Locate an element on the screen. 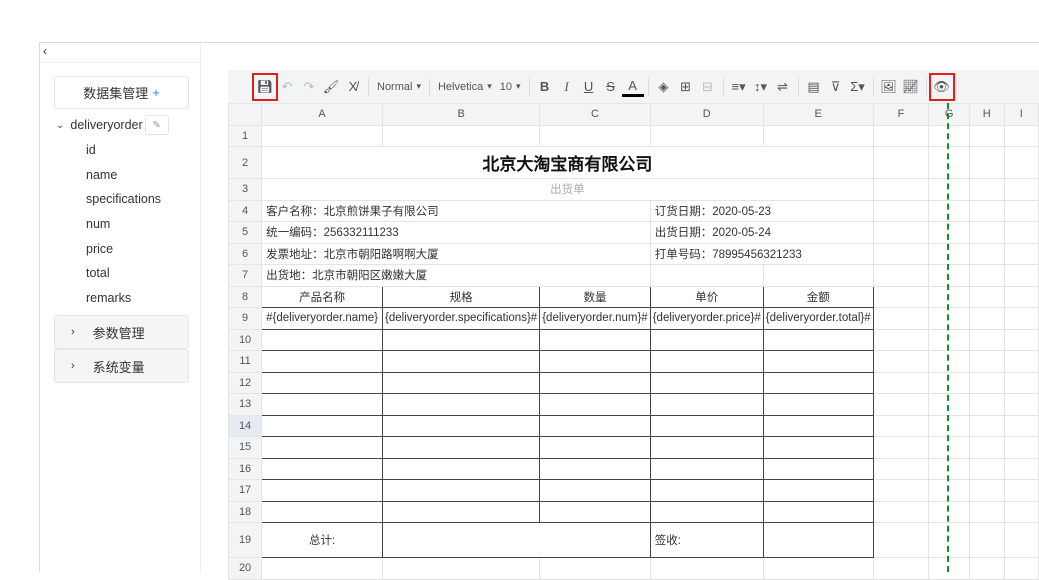  format-painter-icon: 🖌︎ is located at coordinates (331, 87).